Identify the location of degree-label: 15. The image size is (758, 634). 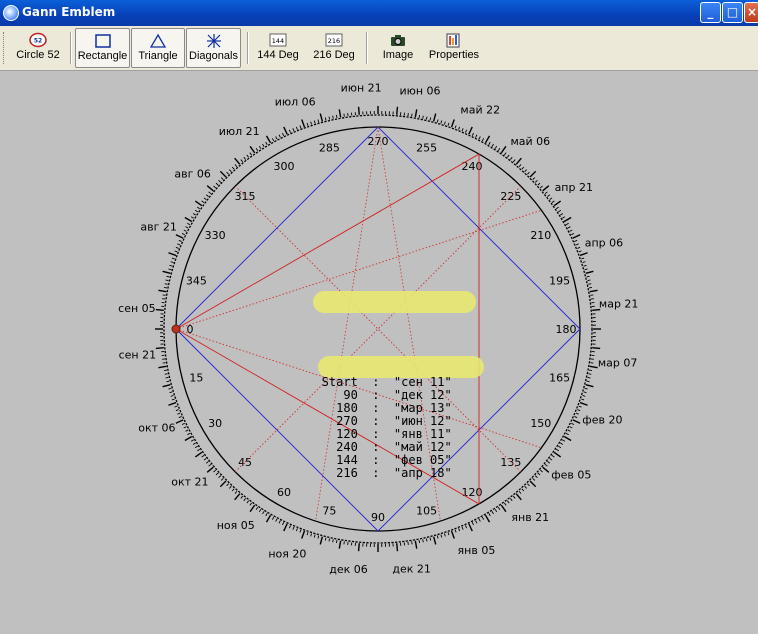
(196, 378).